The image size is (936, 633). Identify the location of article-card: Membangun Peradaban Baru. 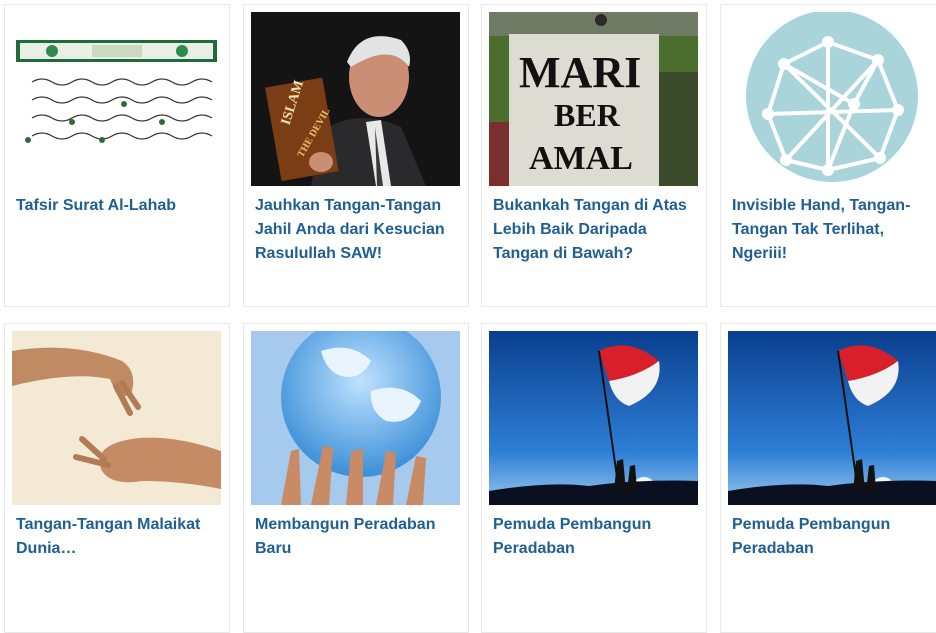
(356, 478).